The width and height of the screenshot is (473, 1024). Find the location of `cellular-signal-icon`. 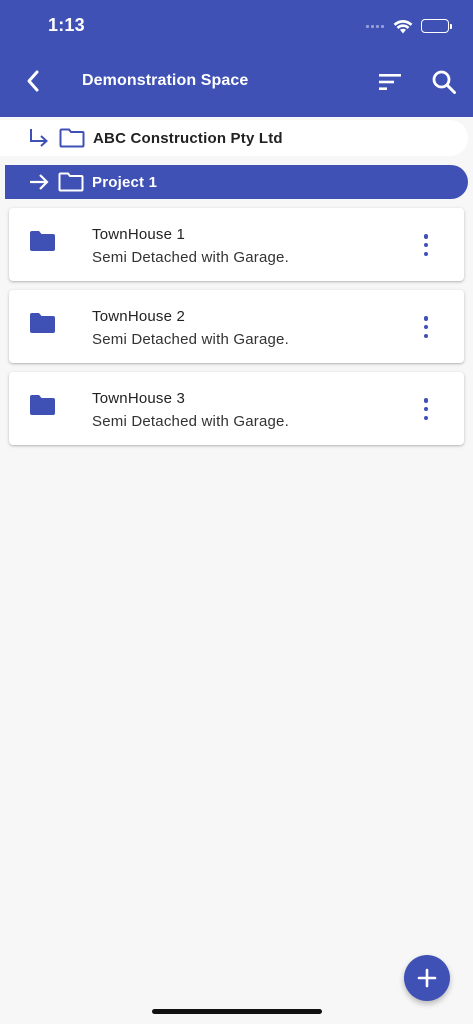

cellular-signal-icon is located at coordinates (375, 26).